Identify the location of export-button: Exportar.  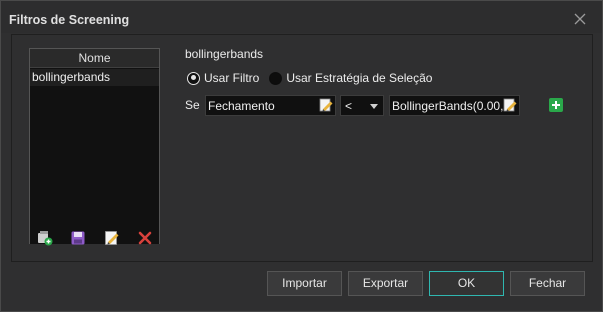
(385, 283).